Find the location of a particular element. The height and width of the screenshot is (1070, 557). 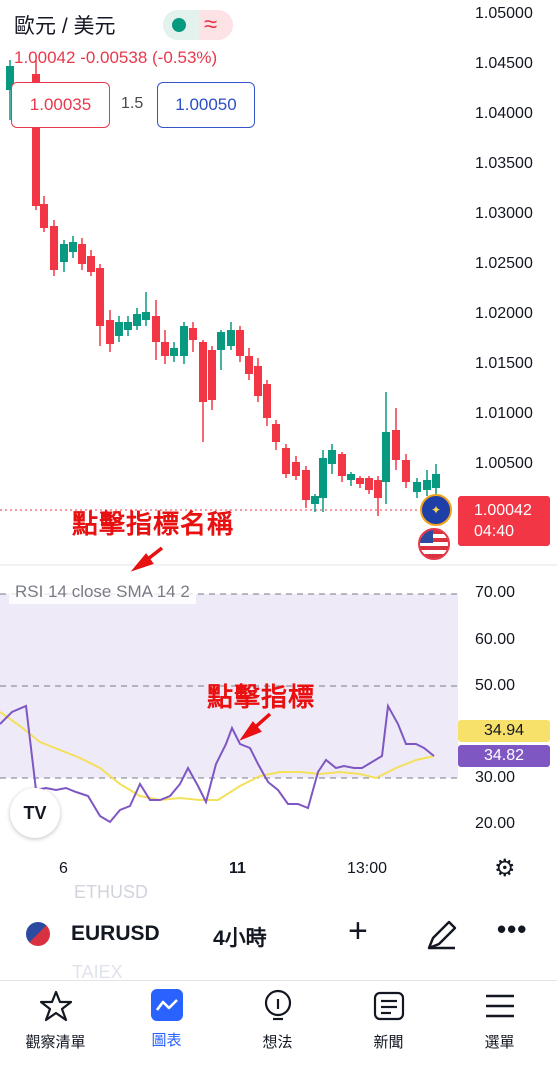

news-icon is located at coordinates (389, 1006).